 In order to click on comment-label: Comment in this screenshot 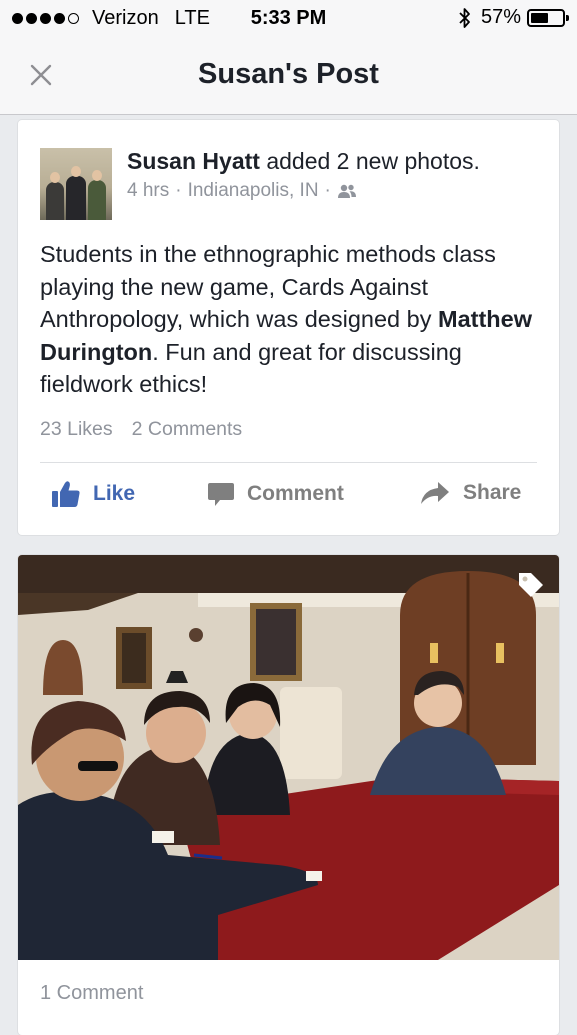, I will do `click(295, 493)`.